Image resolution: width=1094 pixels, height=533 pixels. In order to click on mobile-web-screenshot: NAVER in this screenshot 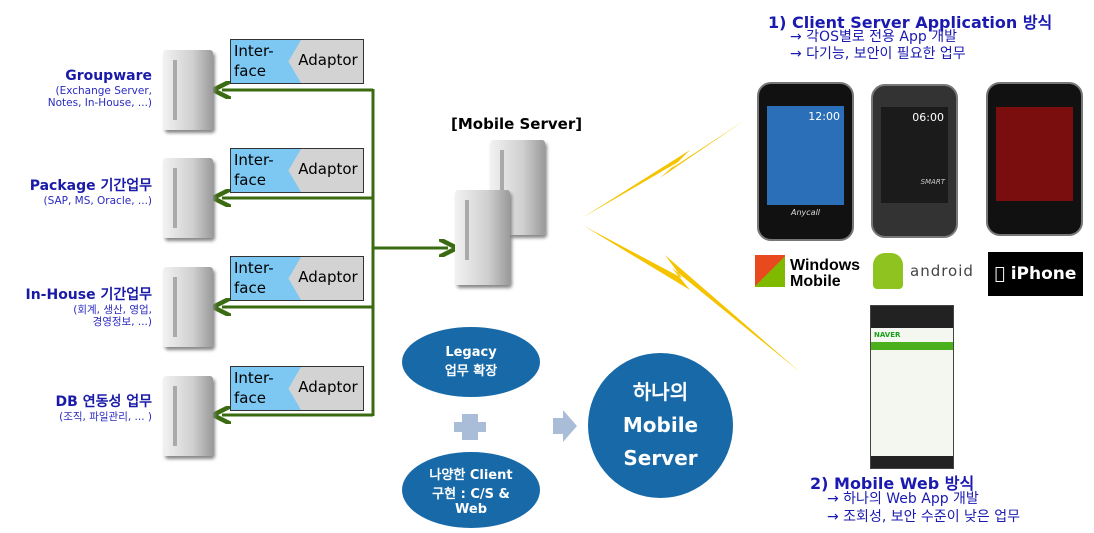, I will do `click(912, 387)`.